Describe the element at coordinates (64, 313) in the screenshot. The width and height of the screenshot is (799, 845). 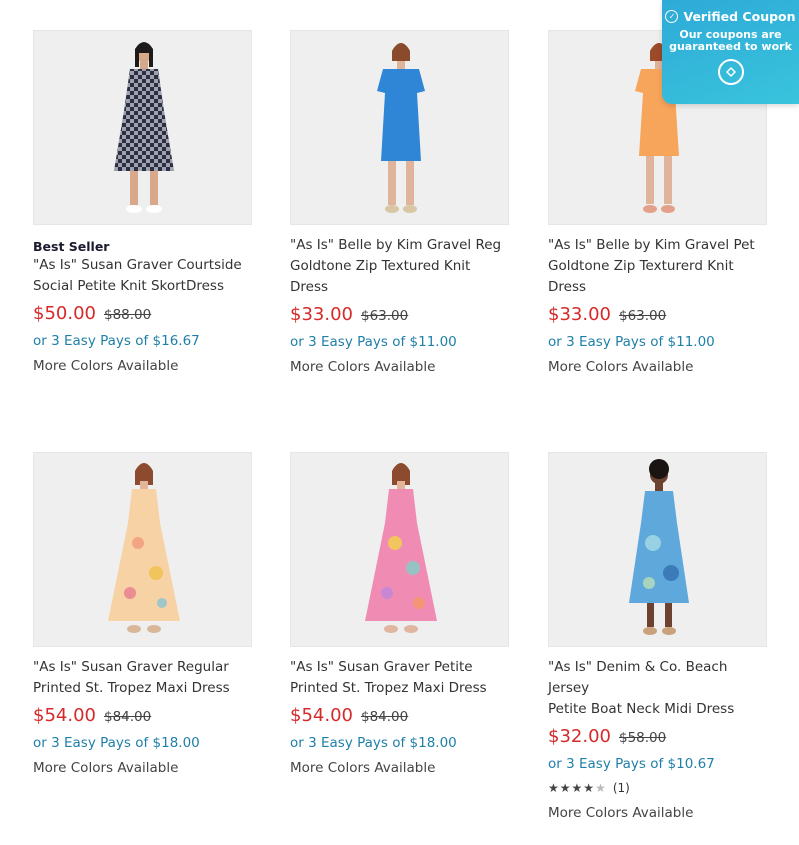
I see `sale-price: $50.00` at that location.